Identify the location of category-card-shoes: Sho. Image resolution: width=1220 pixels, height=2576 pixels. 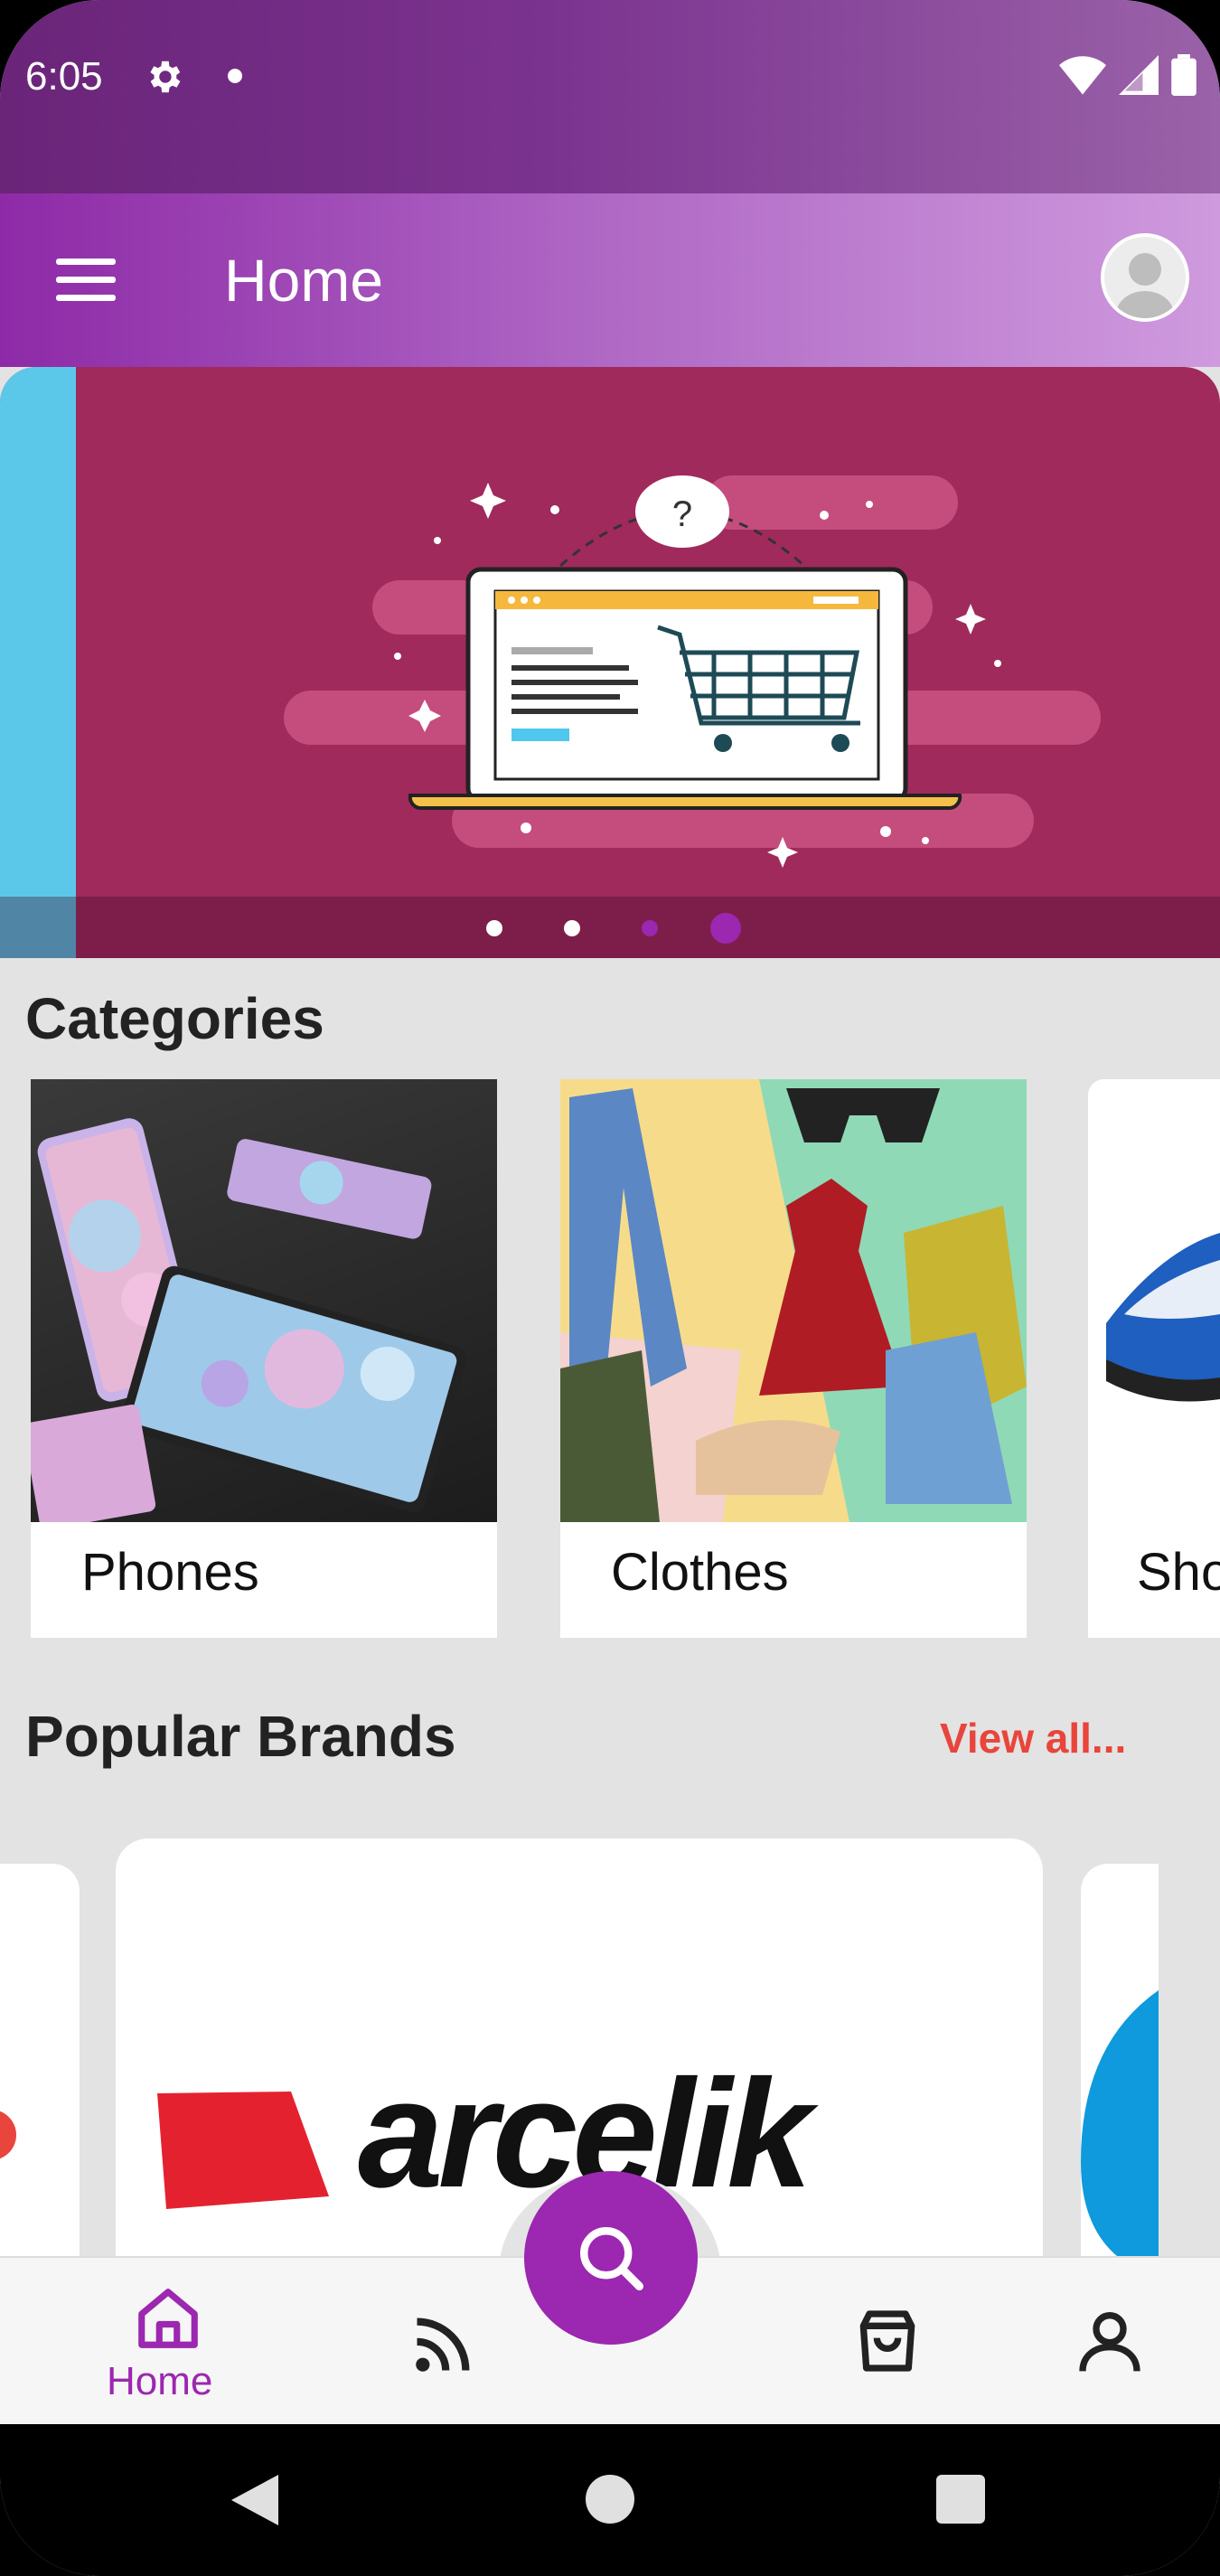
(1154, 1359).